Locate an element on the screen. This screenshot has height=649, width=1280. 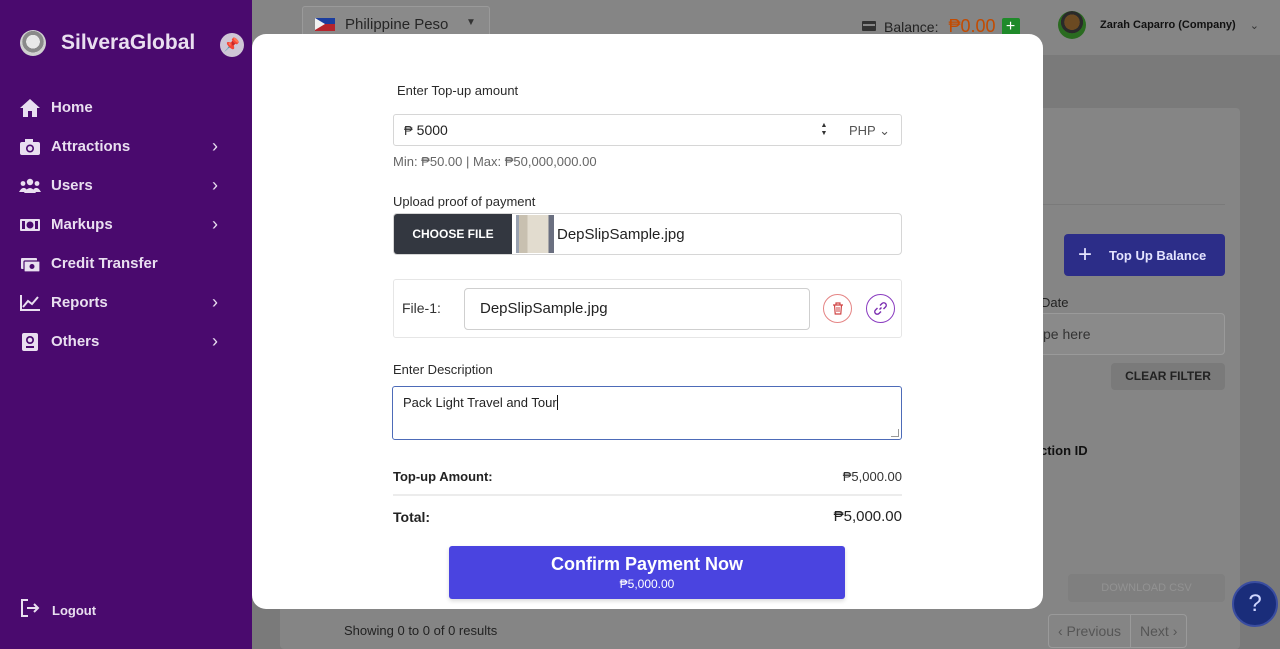
wallet-icon is located at coordinates (869, 27).